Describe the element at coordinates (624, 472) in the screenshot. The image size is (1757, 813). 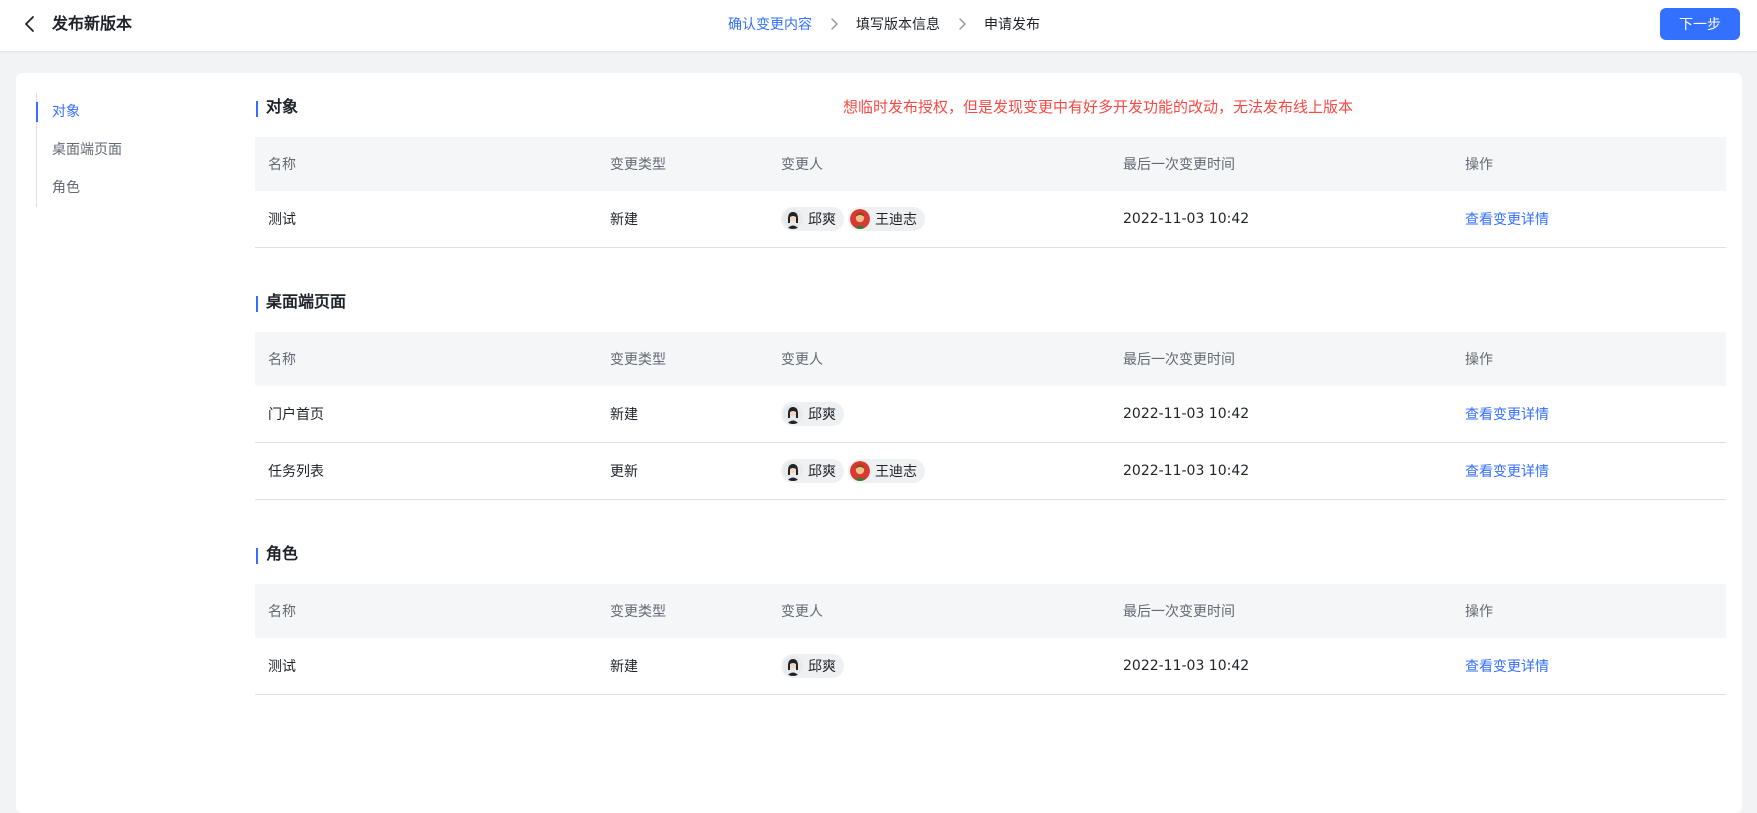
I see `cell-change-type: 更新` at that location.